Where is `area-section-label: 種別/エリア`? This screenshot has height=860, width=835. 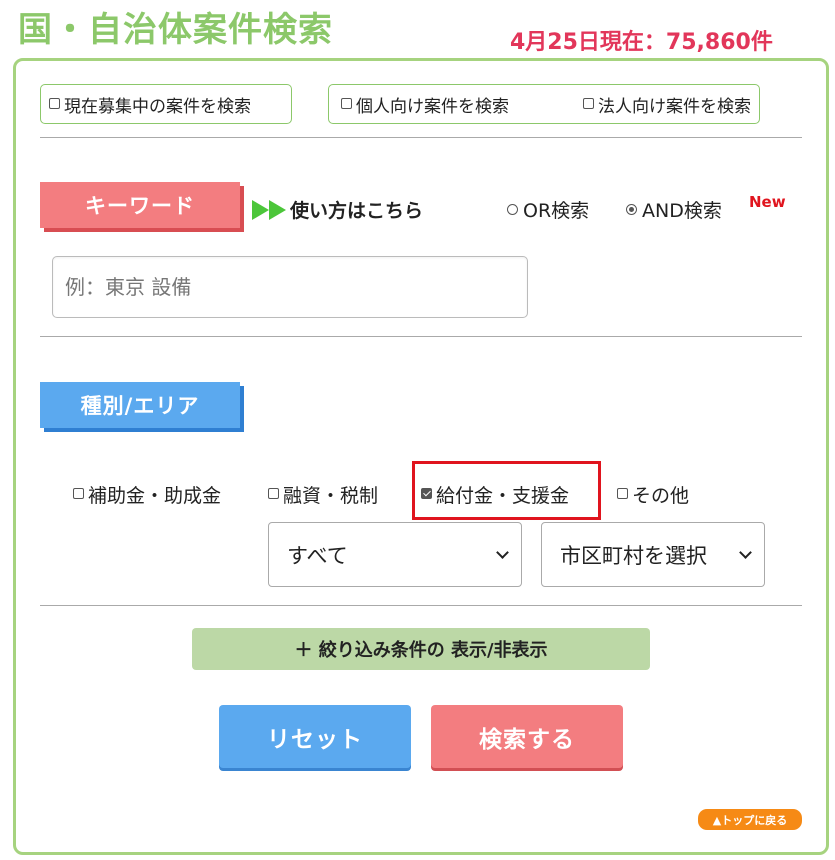
area-section-label: 種別/エリア is located at coordinates (140, 405).